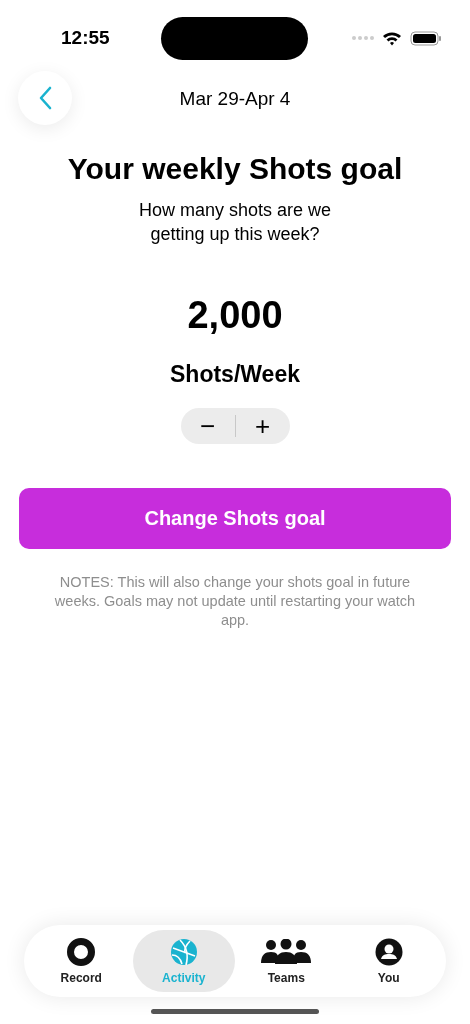  I want to click on profile-icon, so click(388, 951).